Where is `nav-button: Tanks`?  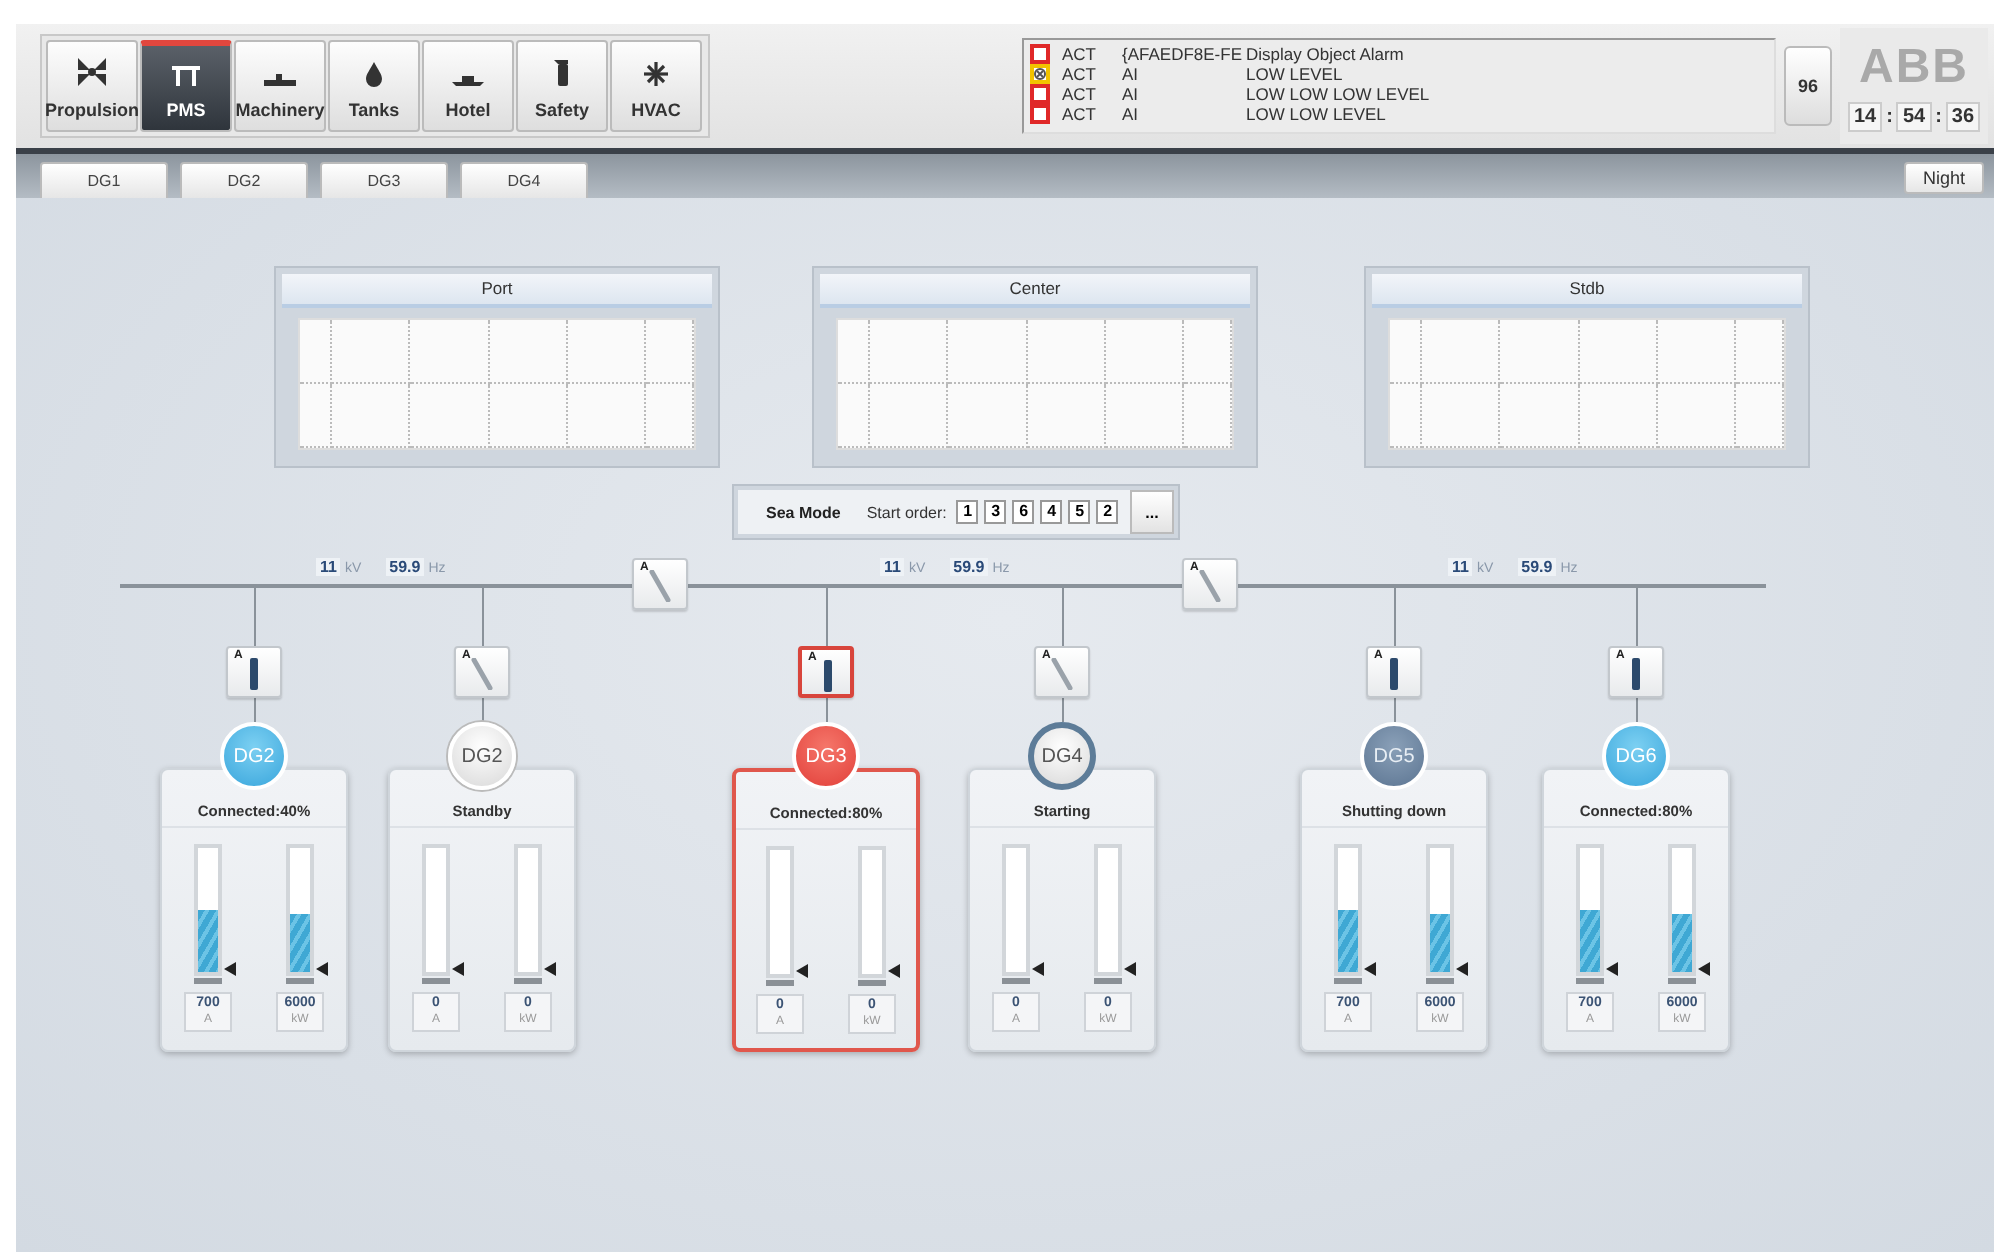
nav-button: Tanks is located at coordinates (374, 86).